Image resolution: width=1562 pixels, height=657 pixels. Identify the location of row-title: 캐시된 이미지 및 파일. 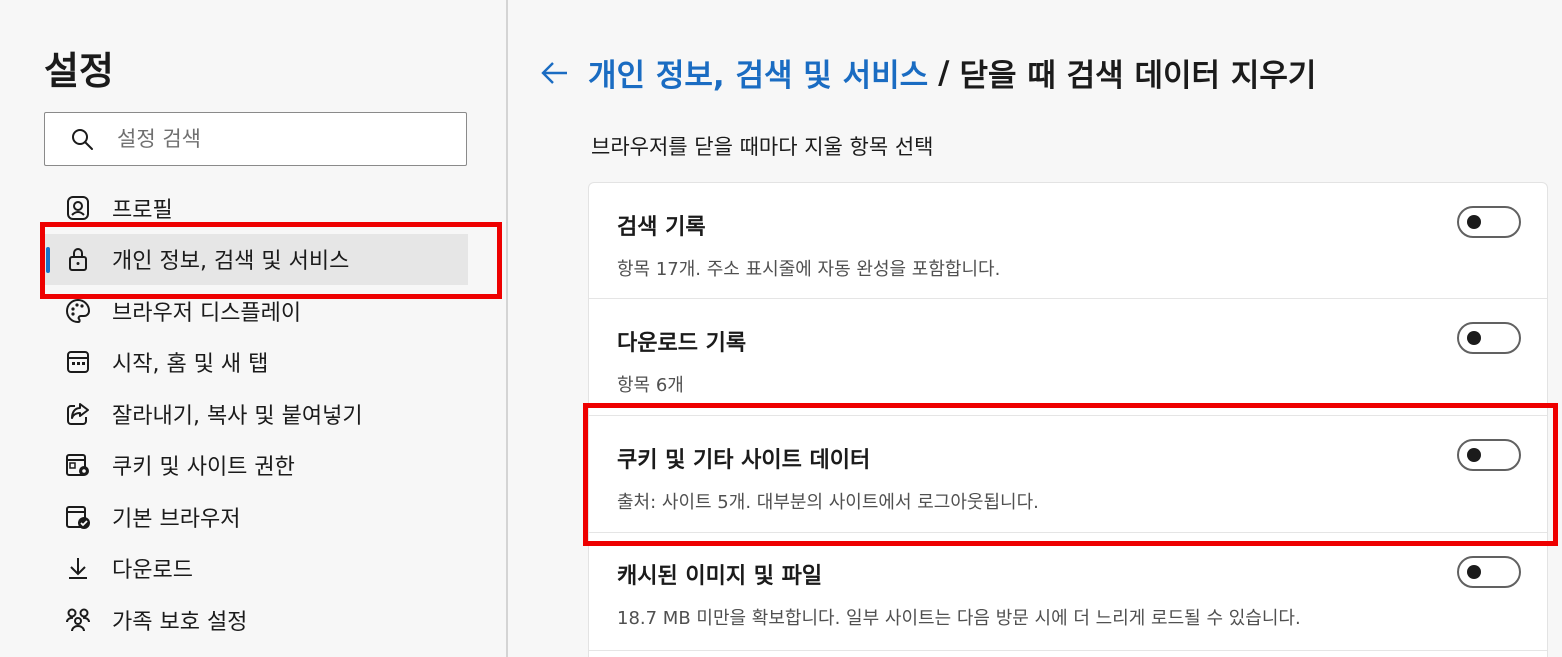
(720, 576).